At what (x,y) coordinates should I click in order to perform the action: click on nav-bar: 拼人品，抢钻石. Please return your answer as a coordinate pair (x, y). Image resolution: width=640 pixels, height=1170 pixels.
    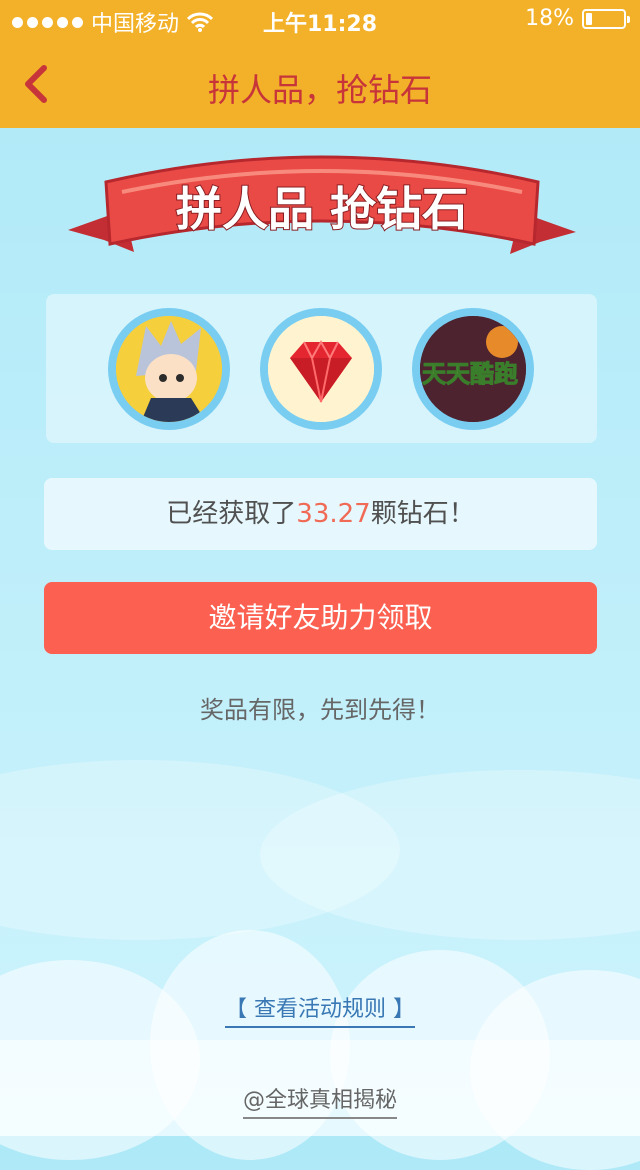
    Looking at the image, I should click on (320, 84).